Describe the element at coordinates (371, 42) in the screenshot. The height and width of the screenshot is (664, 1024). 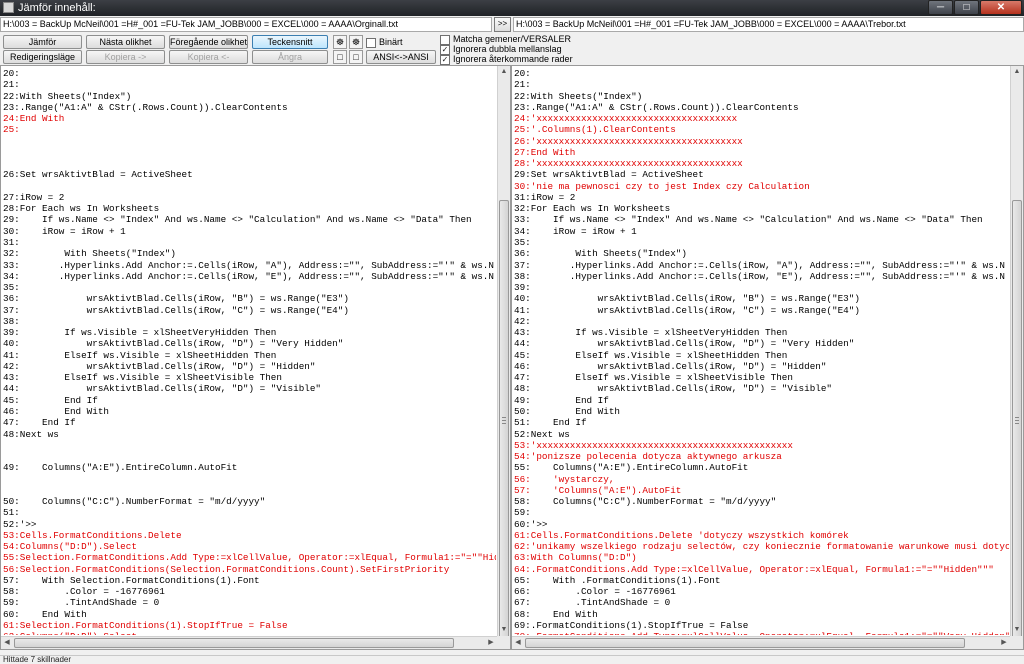
I see `binary-checkbox-box` at that location.